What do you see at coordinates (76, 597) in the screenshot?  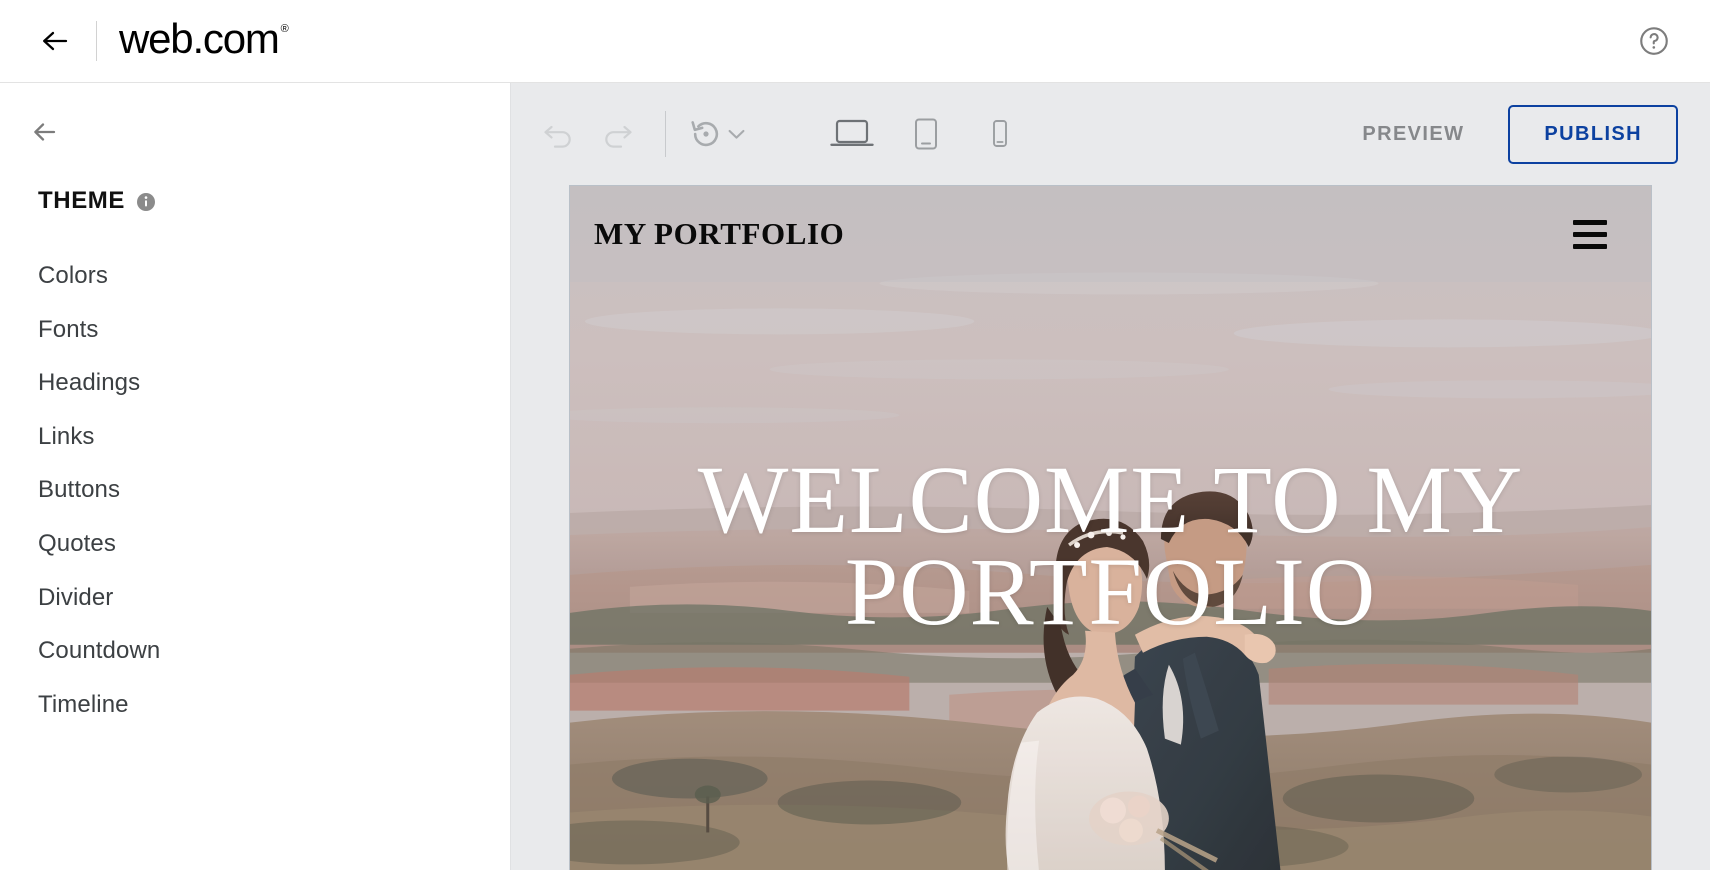 I see `sidebar-item-label: Divider` at bounding box center [76, 597].